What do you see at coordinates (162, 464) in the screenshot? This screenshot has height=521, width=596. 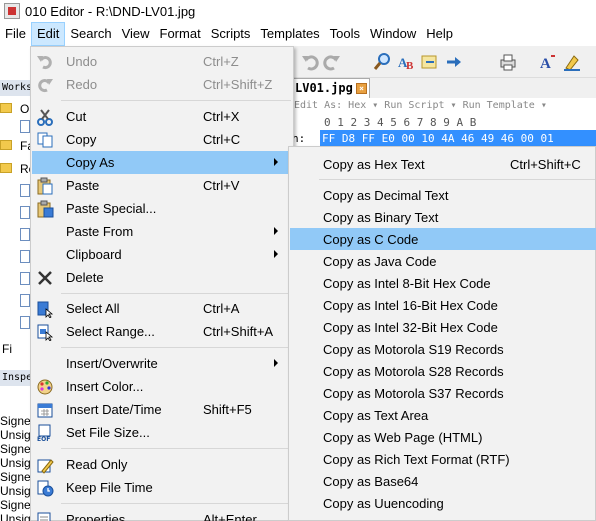 I see `menu-item-read-only: Read Only` at bounding box center [162, 464].